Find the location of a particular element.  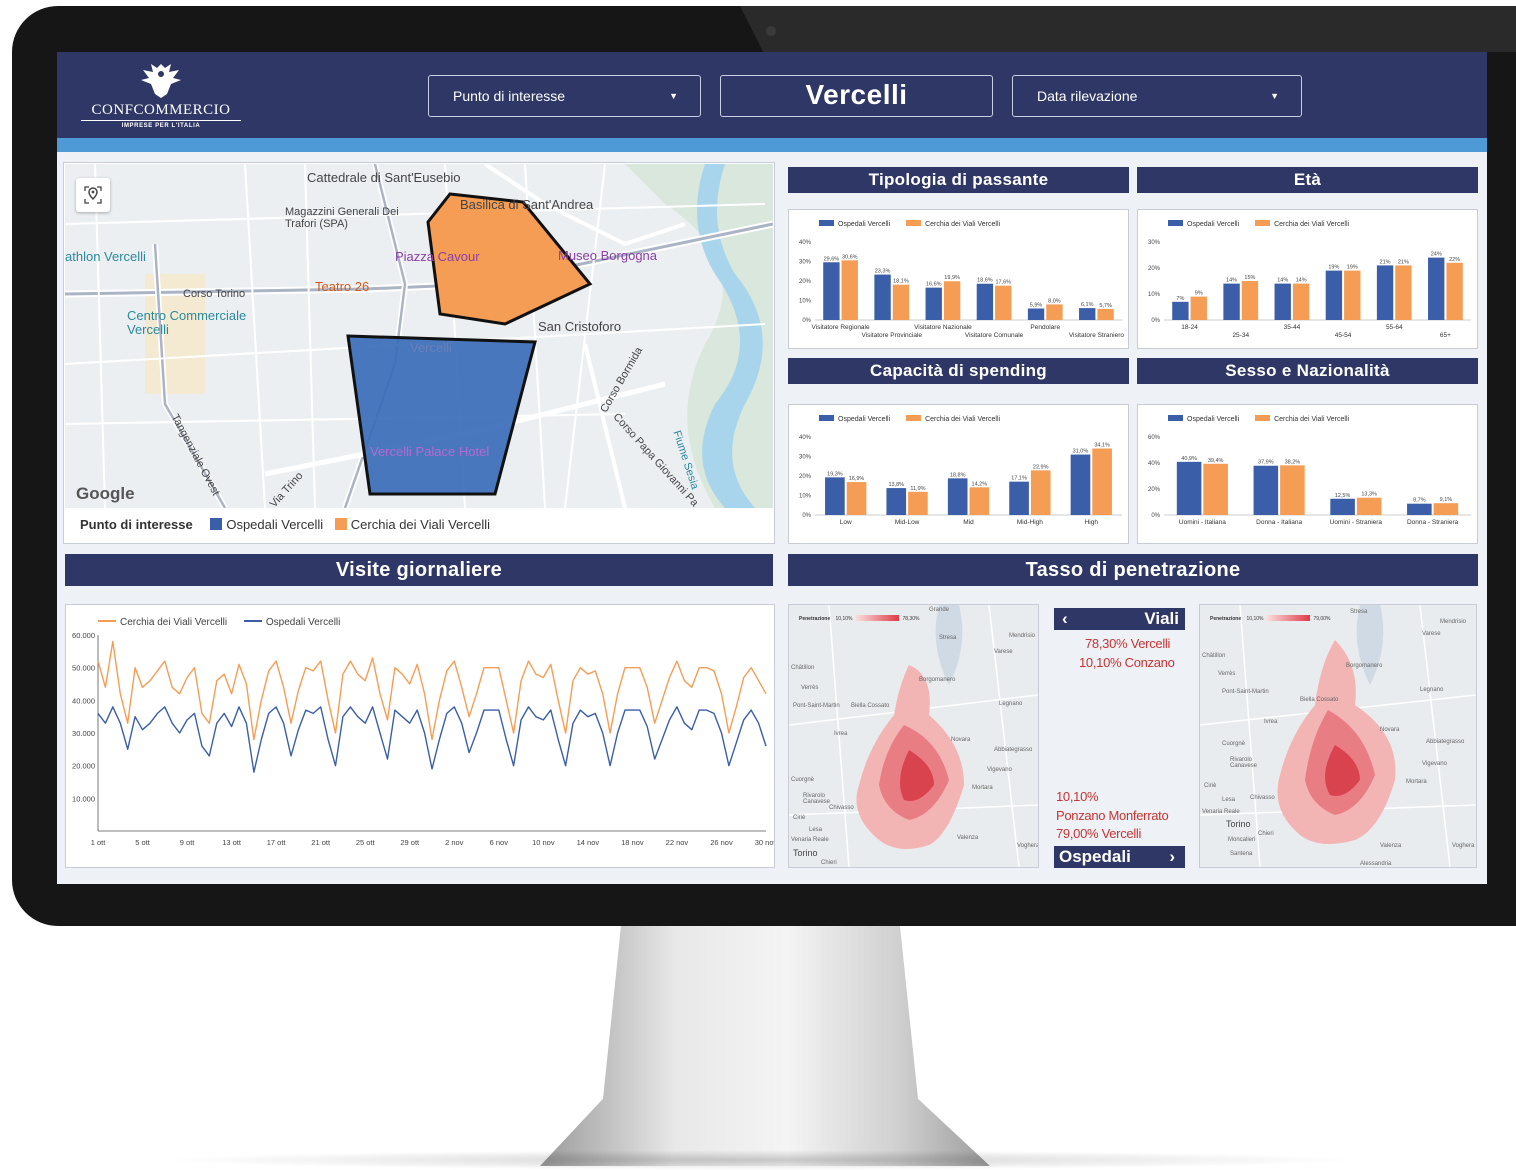

town-chatillon: Châtillon is located at coordinates (1214, 656).